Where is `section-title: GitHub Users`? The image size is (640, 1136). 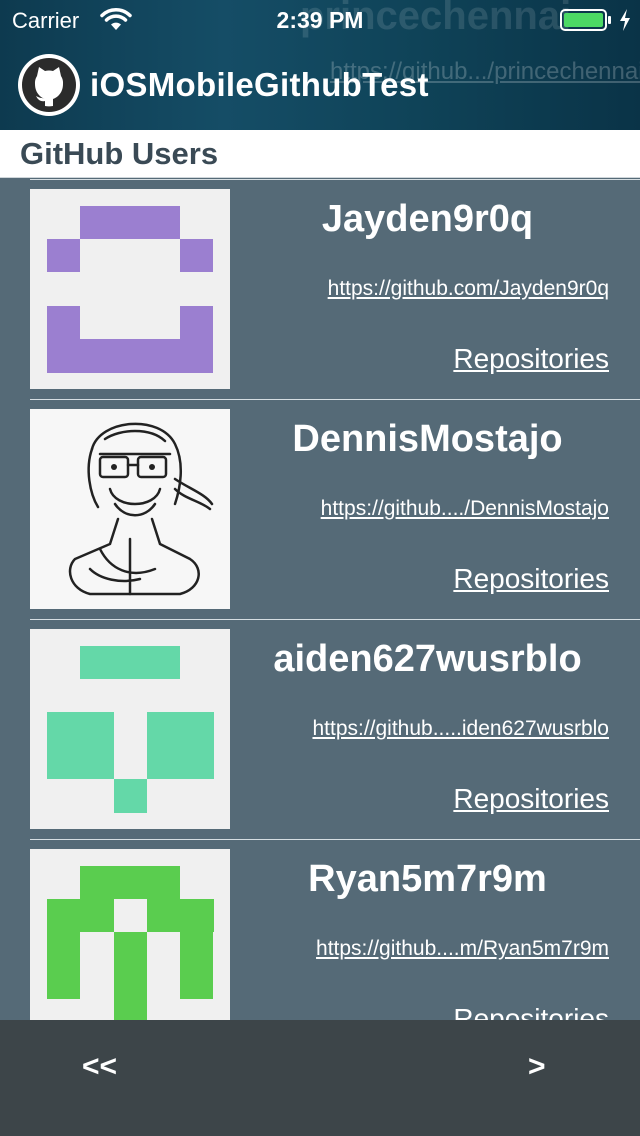
section-title: GitHub Users is located at coordinates (119, 153).